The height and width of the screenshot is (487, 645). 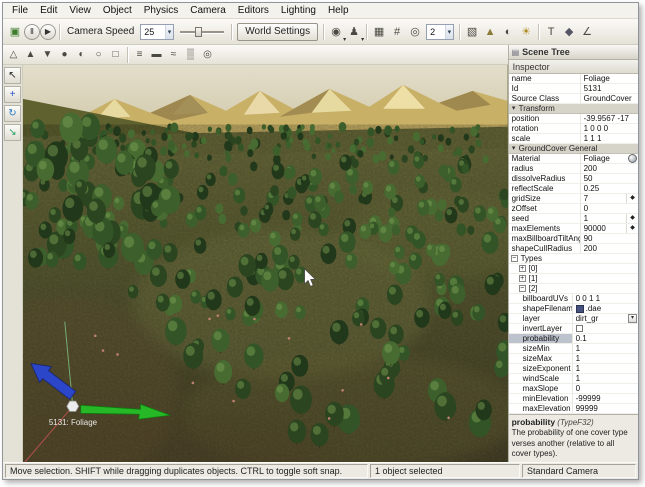 I want to click on property-value: 0.25, so click(x=609, y=188).